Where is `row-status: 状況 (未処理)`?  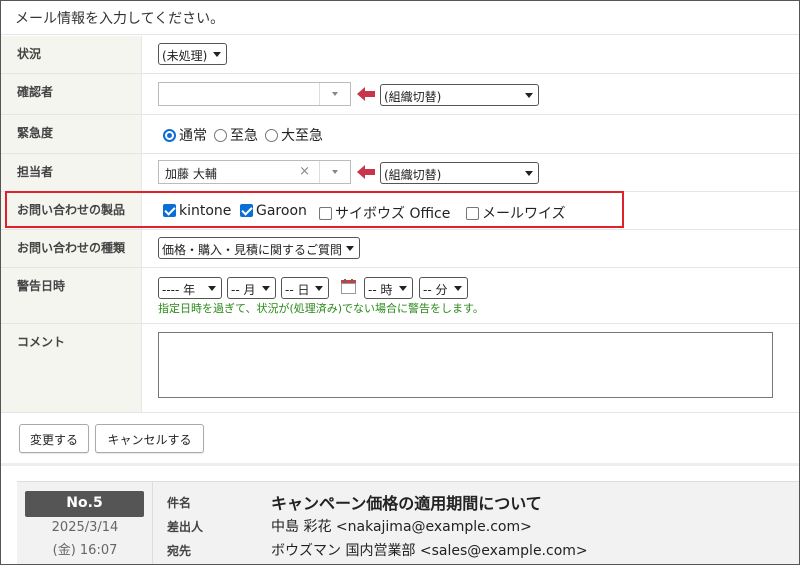
row-status: 状況 (未処理) is located at coordinates (400, 55).